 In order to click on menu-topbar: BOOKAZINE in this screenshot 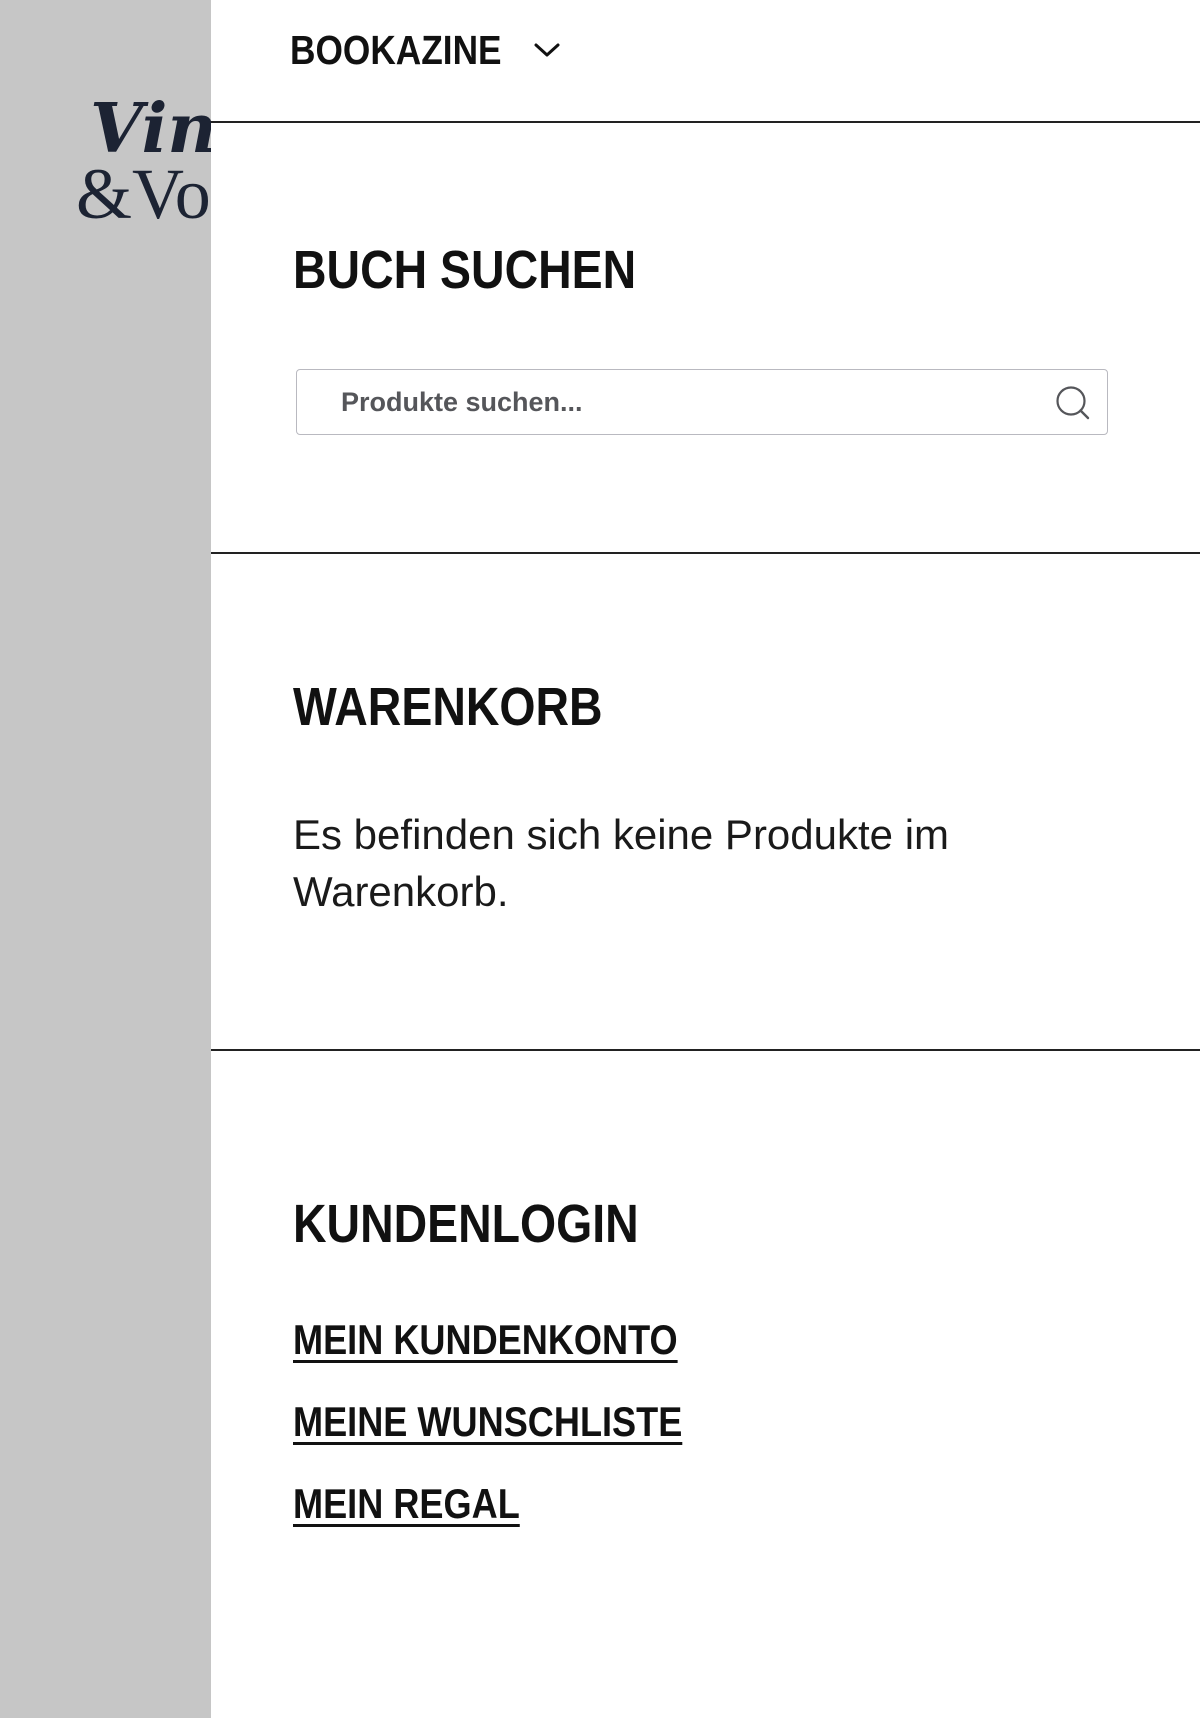, I will do `click(705, 61)`.